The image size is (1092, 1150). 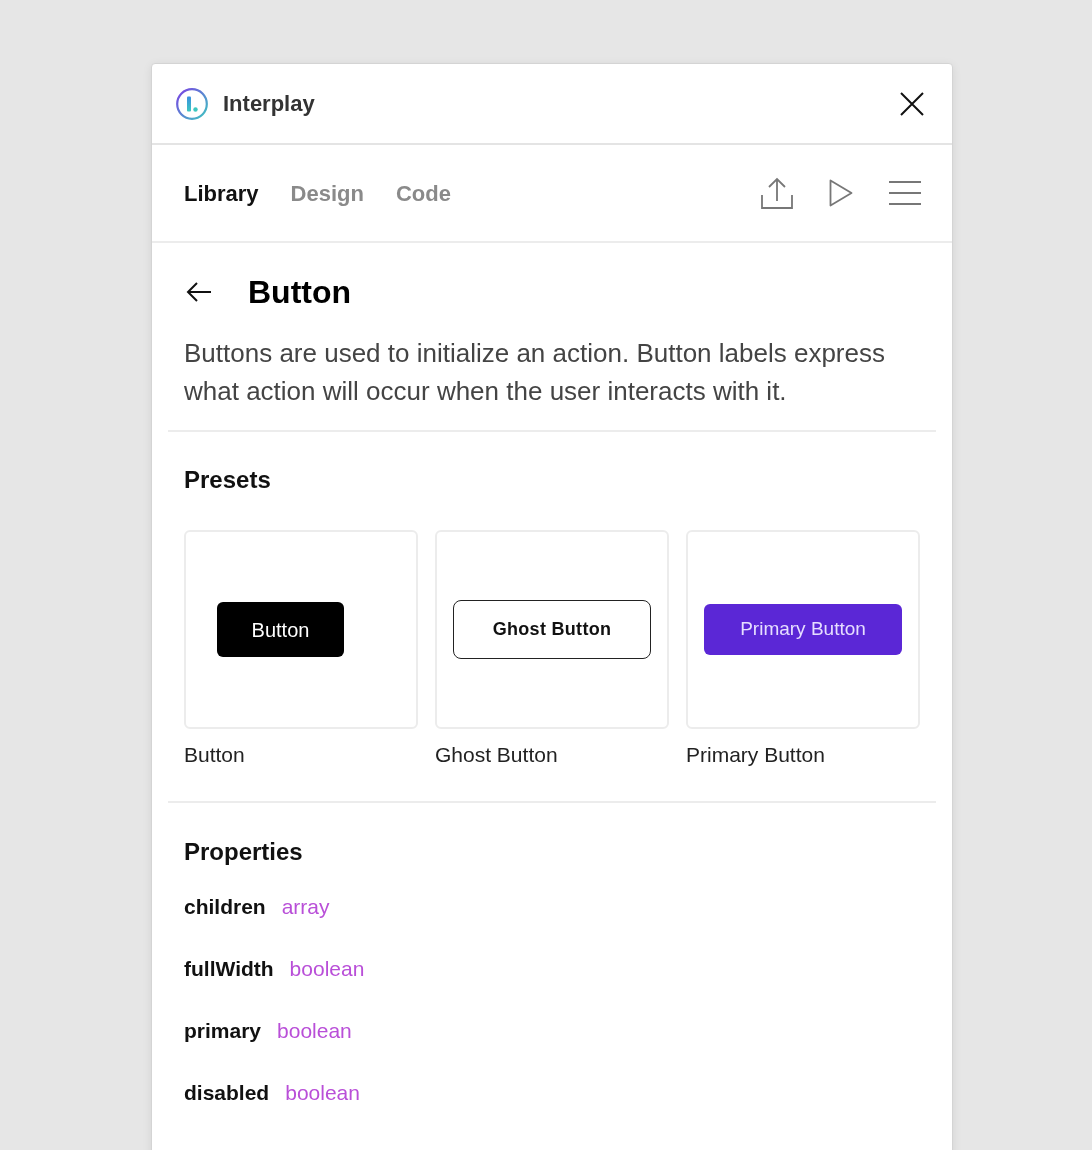 What do you see at coordinates (305, 906) in the screenshot?
I see `property-type: array` at bounding box center [305, 906].